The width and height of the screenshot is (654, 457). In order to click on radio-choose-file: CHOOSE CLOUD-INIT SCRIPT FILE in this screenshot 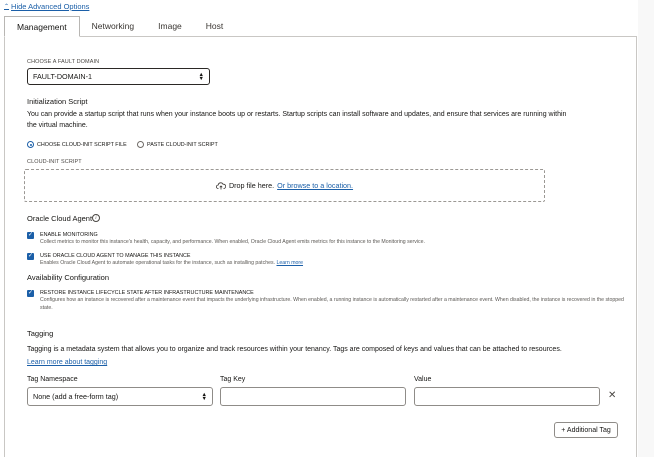, I will do `click(77, 144)`.